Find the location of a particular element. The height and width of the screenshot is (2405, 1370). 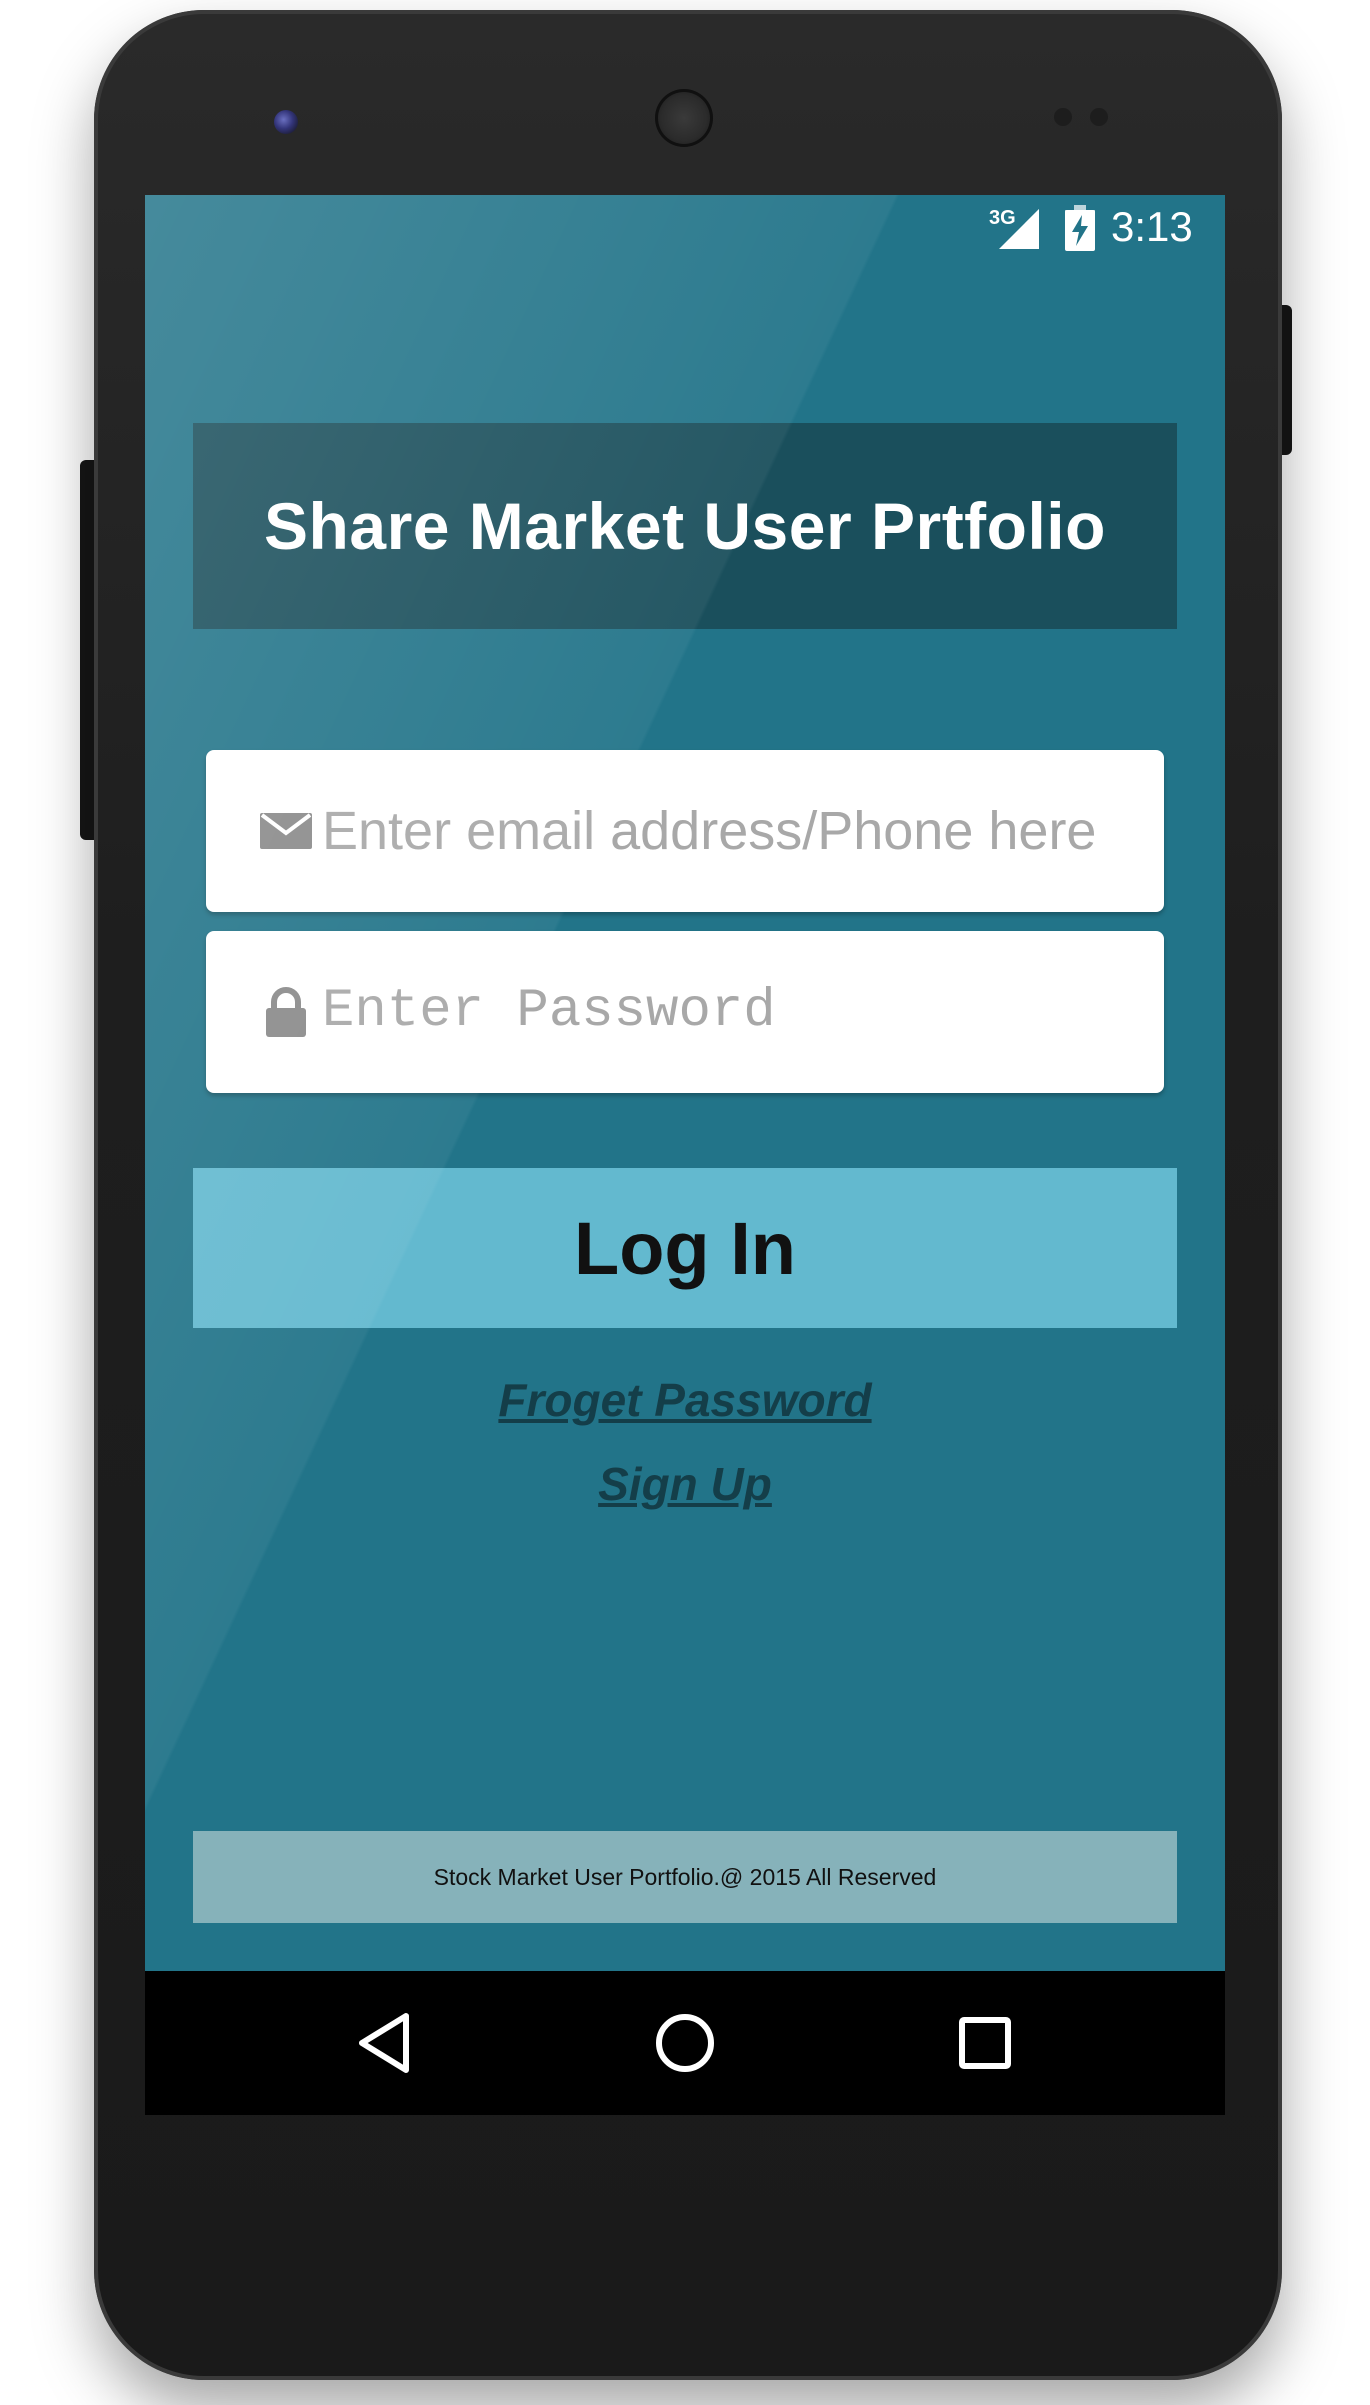

navigation-bar is located at coordinates (685, 2043).